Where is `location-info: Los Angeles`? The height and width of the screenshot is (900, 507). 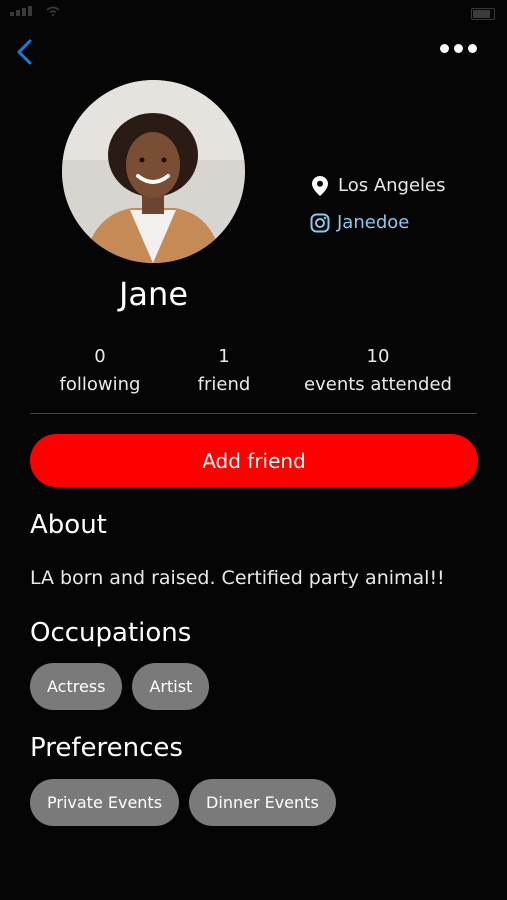
location-info: Los Angeles is located at coordinates (379, 185).